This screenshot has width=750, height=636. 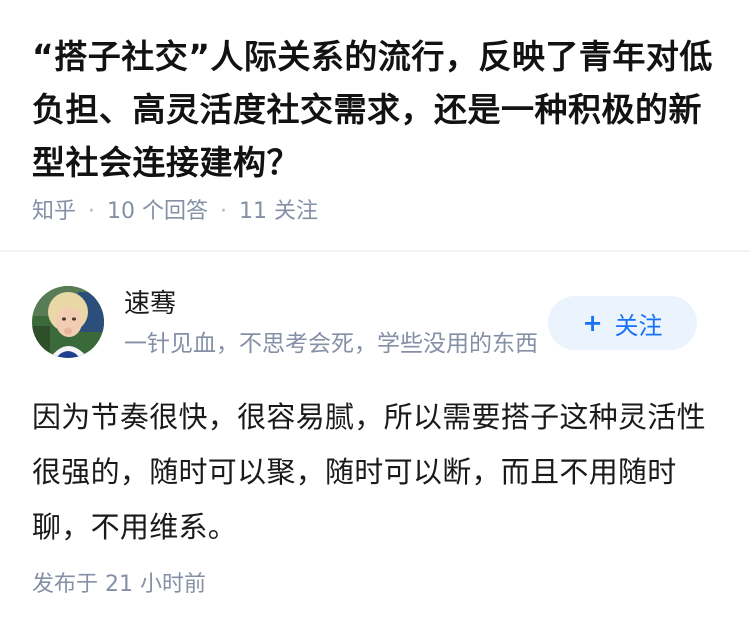 What do you see at coordinates (279, 211) in the screenshot?
I see `follower-count: 11 关注` at bounding box center [279, 211].